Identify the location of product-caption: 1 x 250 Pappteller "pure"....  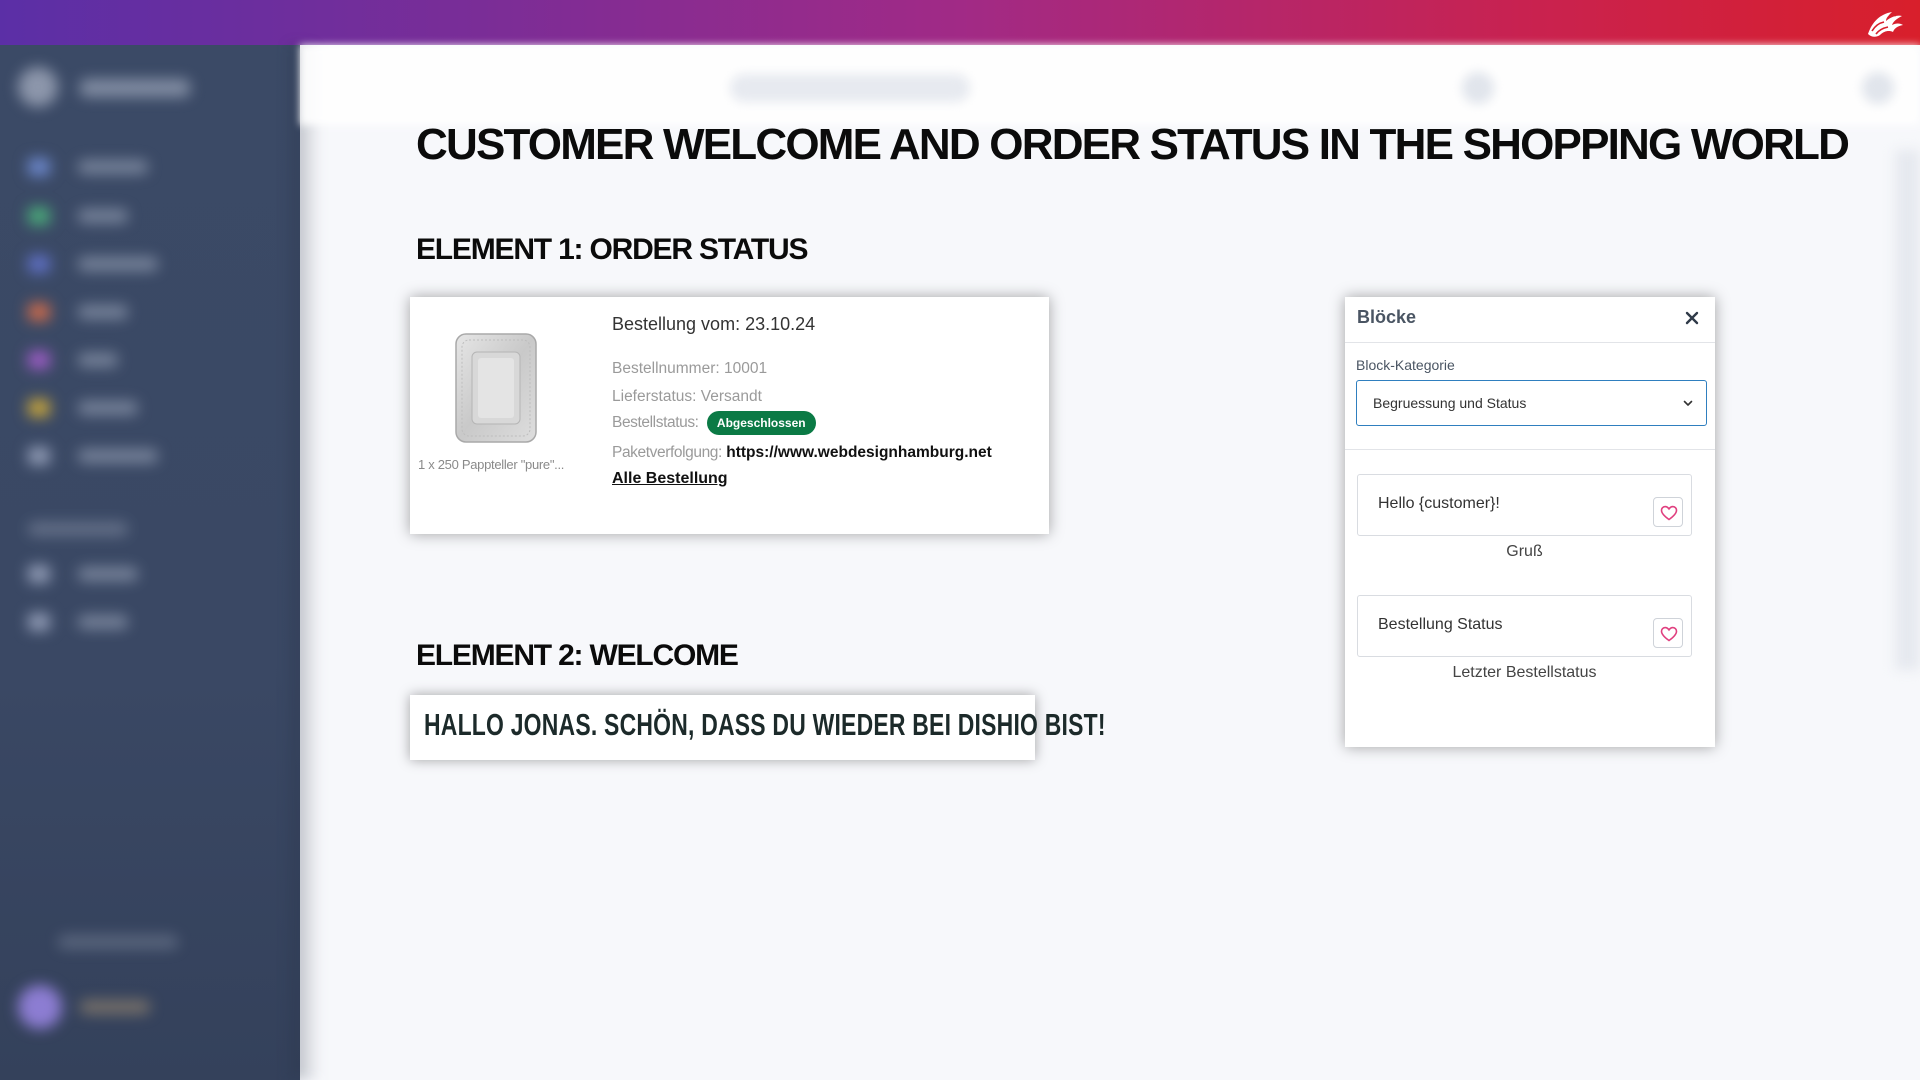
(491, 464).